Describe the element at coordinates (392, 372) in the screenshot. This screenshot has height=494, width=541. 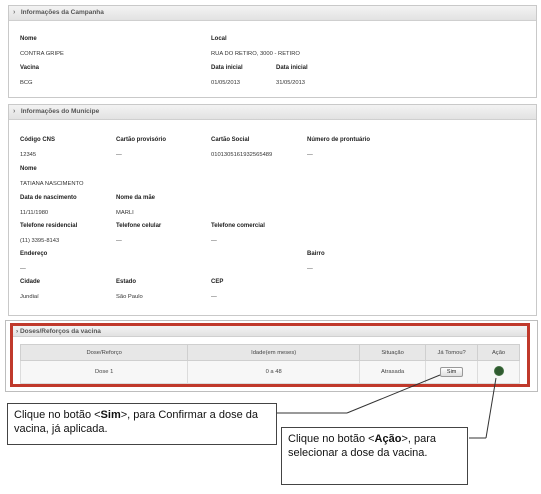
I see `cell-situacao: Atrasada` at that location.